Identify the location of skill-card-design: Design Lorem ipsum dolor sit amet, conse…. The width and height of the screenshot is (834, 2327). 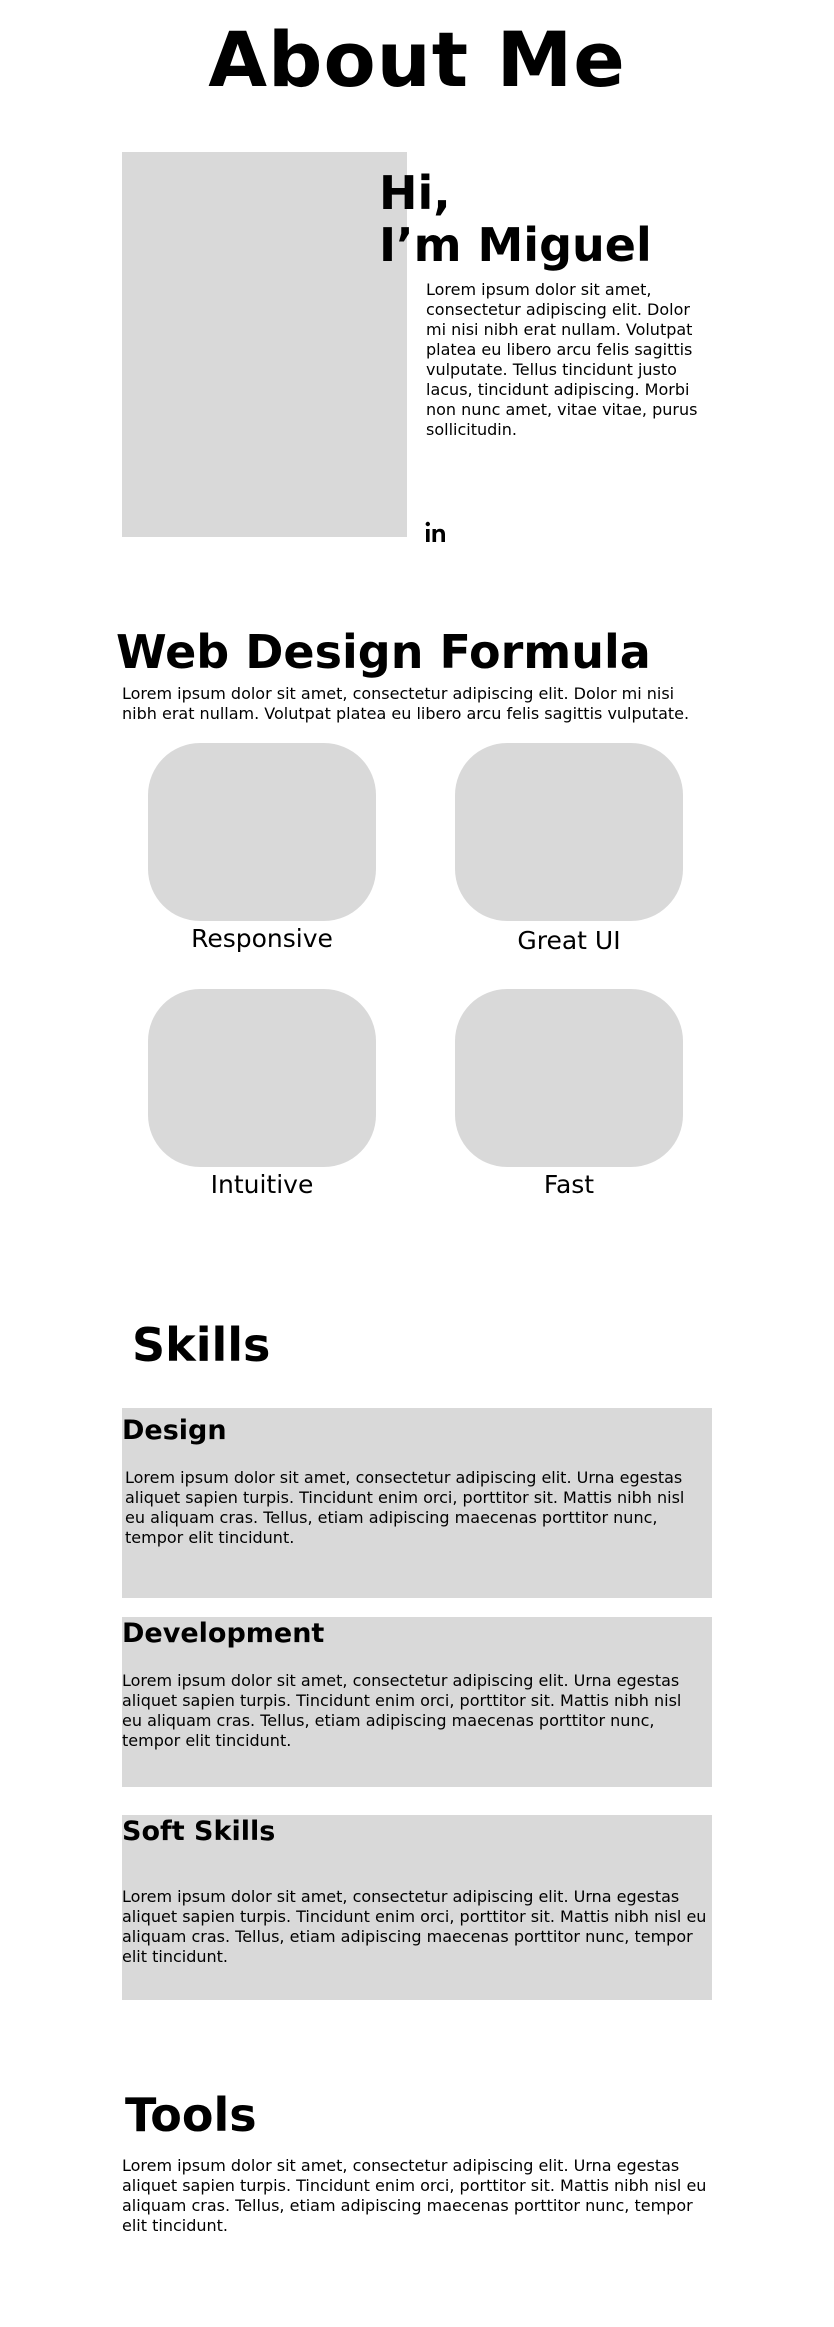
(417, 1503).